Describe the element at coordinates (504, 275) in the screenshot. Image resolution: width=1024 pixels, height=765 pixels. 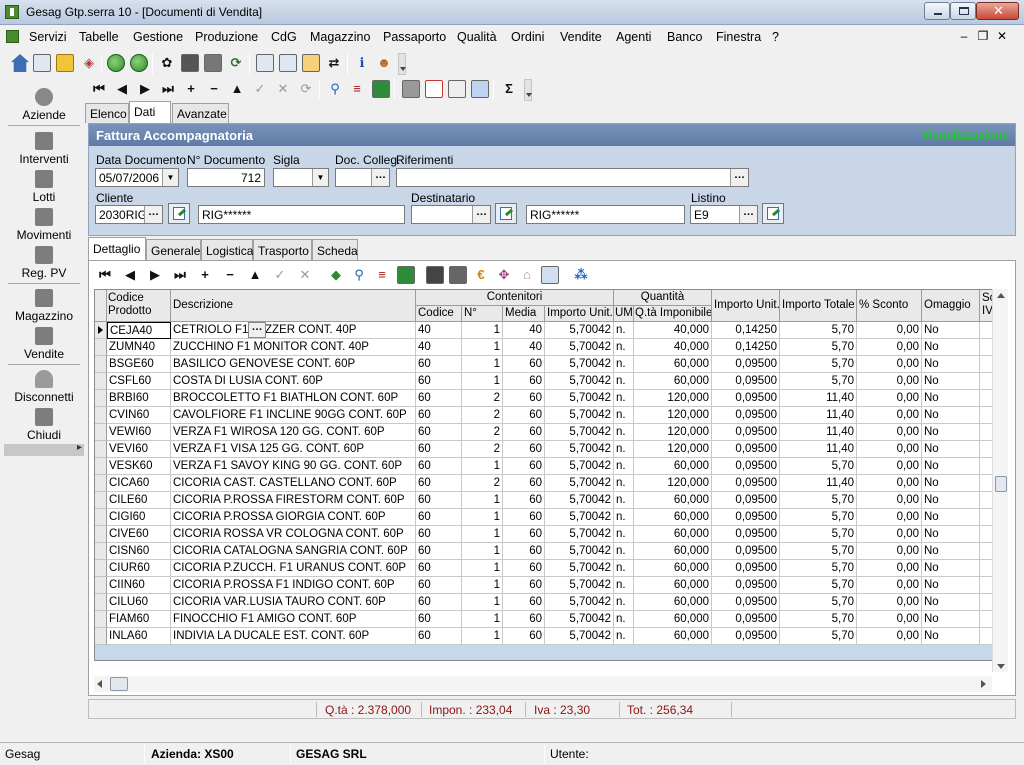
I see `palette-icon: ✥` at that location.